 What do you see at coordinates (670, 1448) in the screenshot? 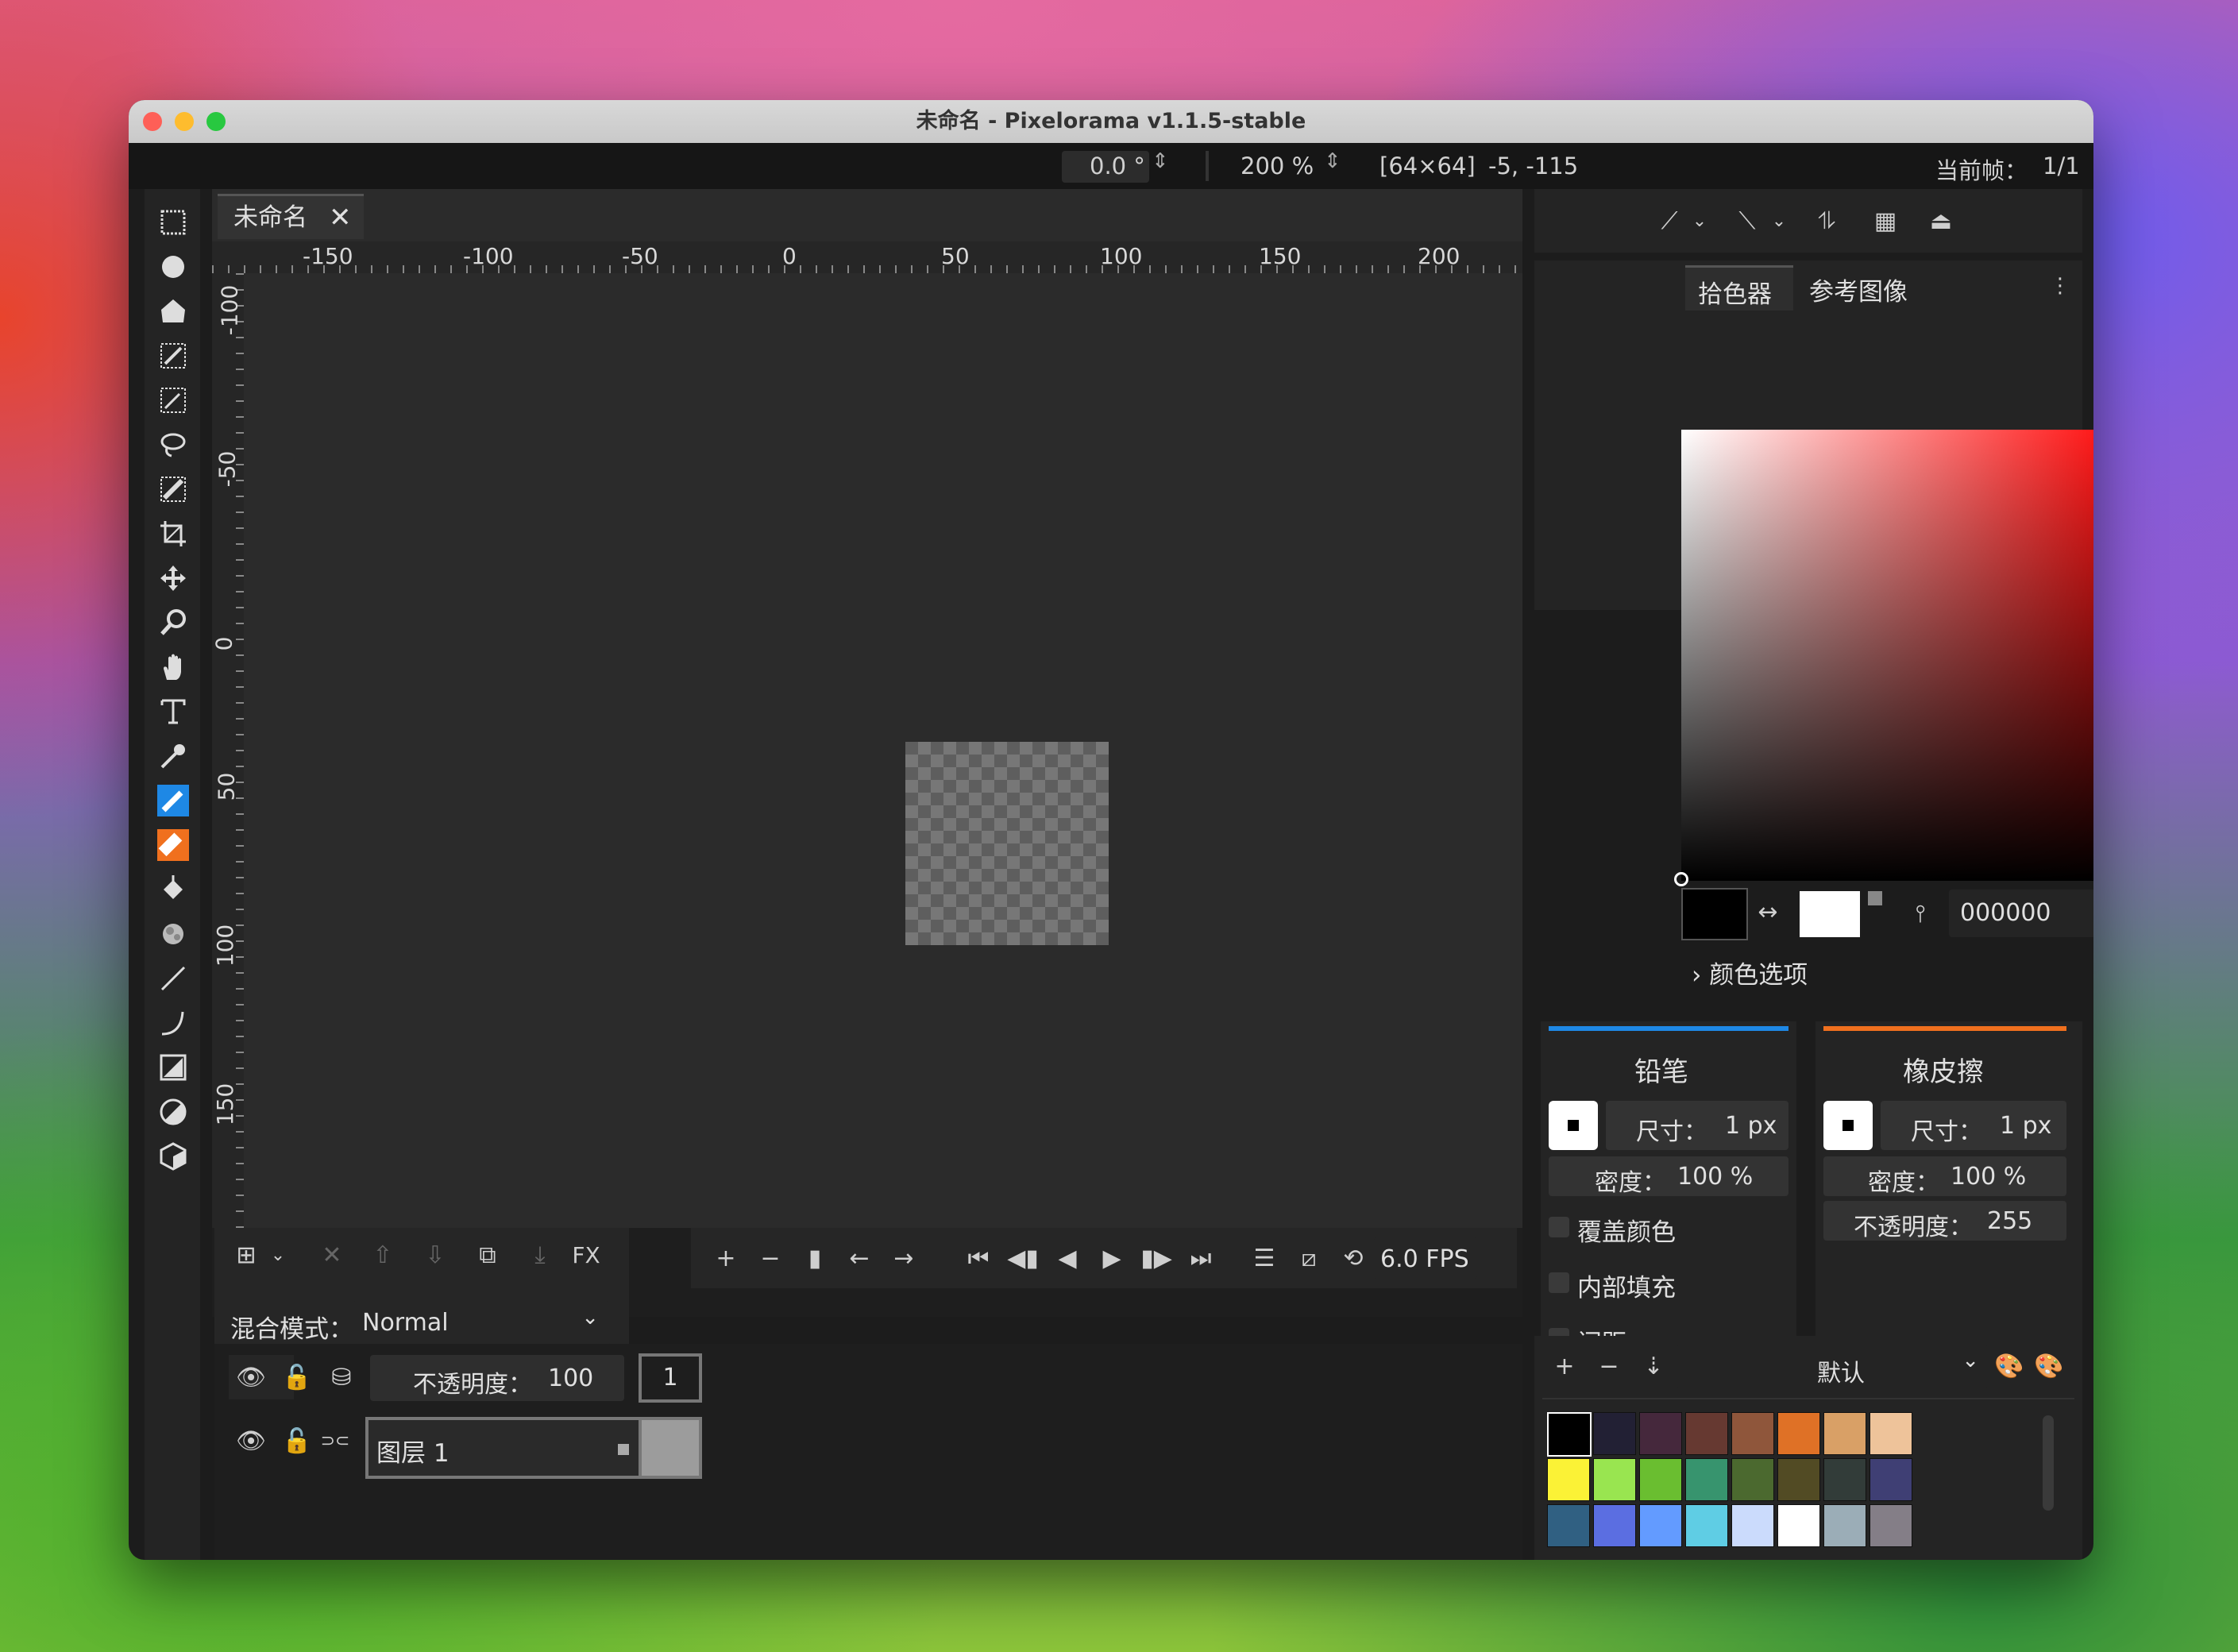
I see `cel-thumbnail` at bounding box center [670, 1448].